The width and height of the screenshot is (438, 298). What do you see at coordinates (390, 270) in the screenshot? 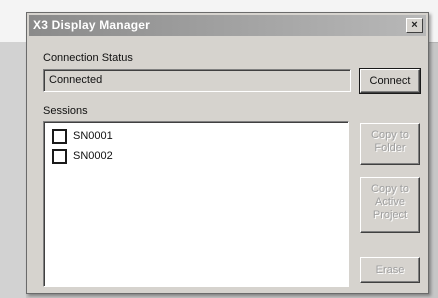
I see `erase-button: Erase` at bounding box center [390, 270].